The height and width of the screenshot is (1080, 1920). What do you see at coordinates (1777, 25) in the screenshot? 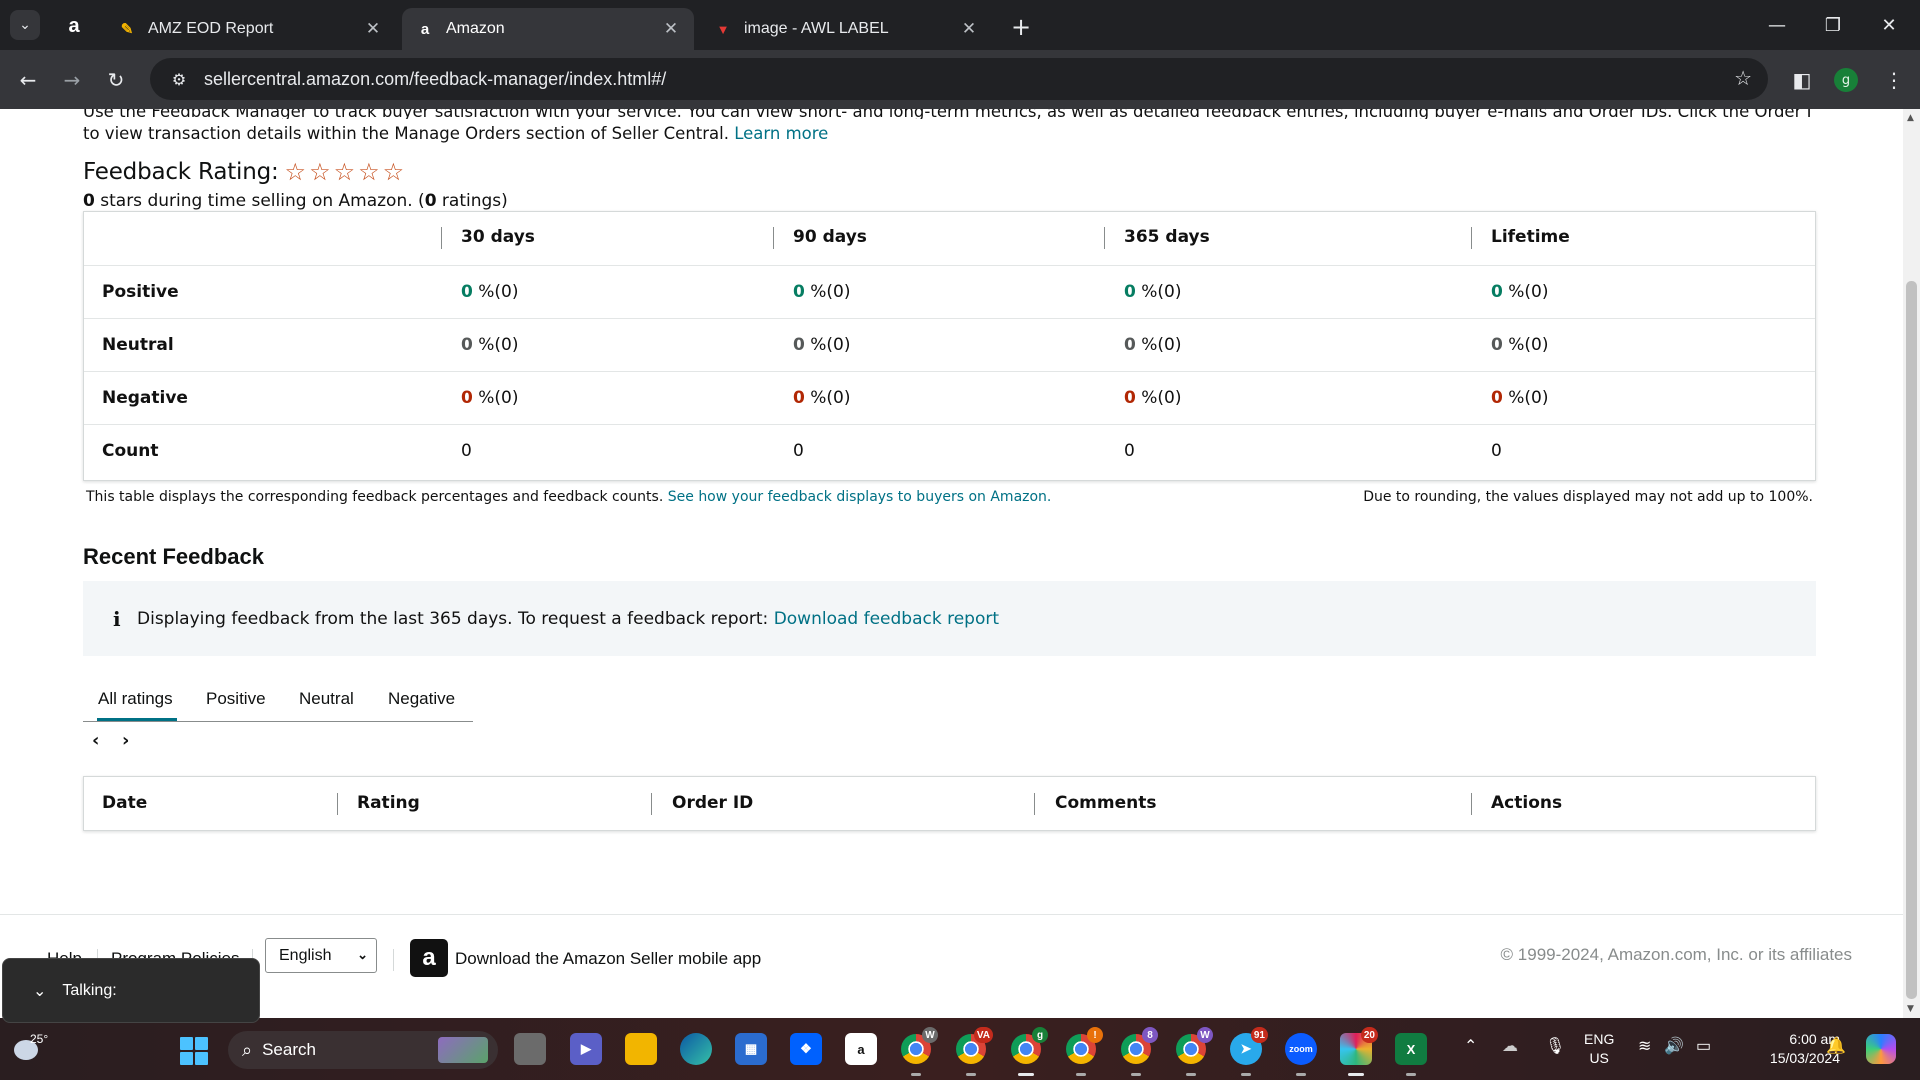
I see `minimize-button: —` at bounding box center [1777, 25].